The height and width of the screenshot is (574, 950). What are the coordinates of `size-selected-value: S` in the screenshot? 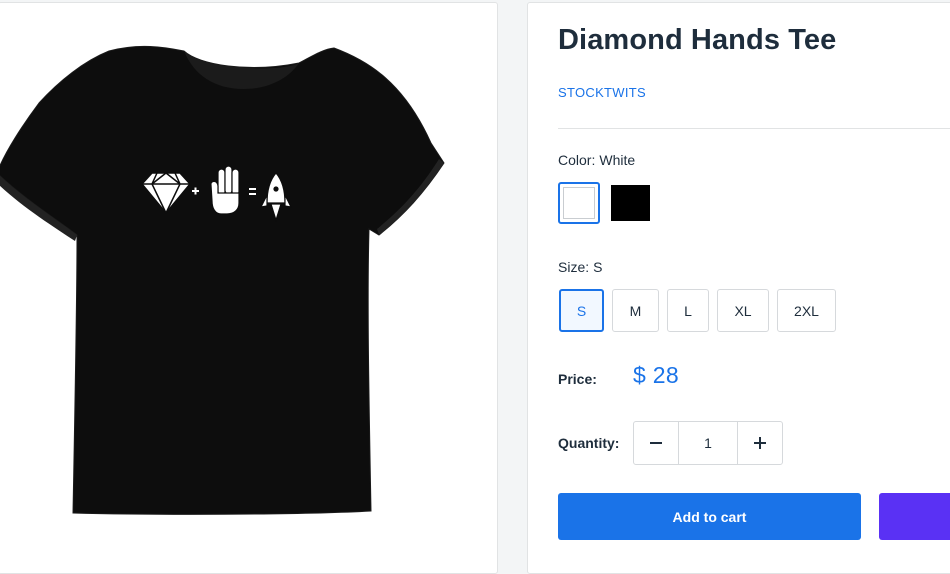 It's located at (598, 267).